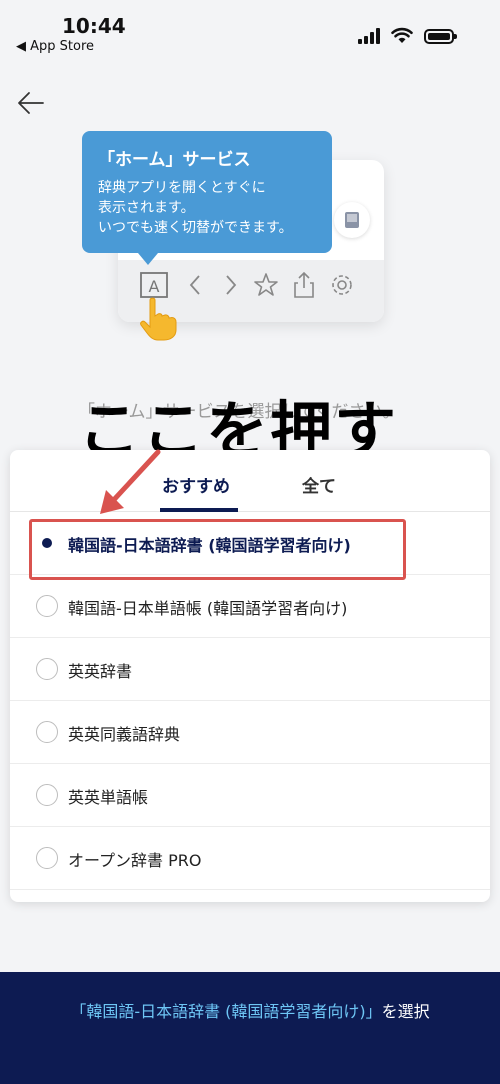 This screenshot has height=1084, width=500. I want to click on footer-selected-name: 「韓国語-日本語辞書 (韓国語学習者向け)」, so click(226, 1011).